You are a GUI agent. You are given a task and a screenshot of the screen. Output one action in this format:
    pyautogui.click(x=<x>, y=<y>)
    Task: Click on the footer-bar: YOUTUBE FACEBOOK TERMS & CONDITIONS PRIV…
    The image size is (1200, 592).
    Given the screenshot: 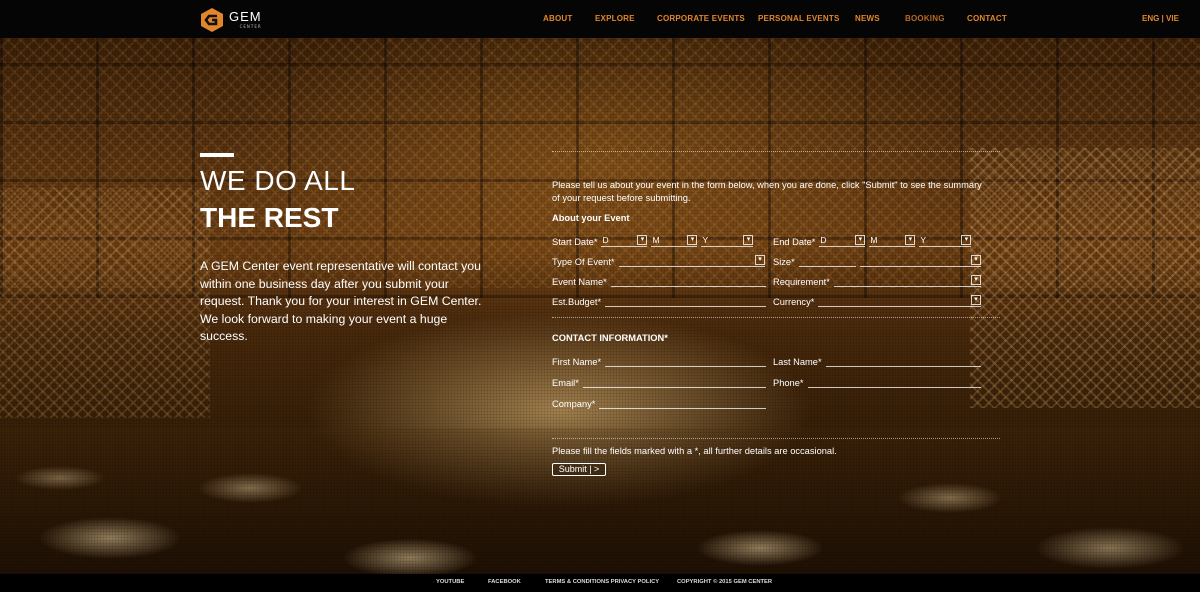 What is the action you would take?
    pyautogui.click(x=600, y=583)
    